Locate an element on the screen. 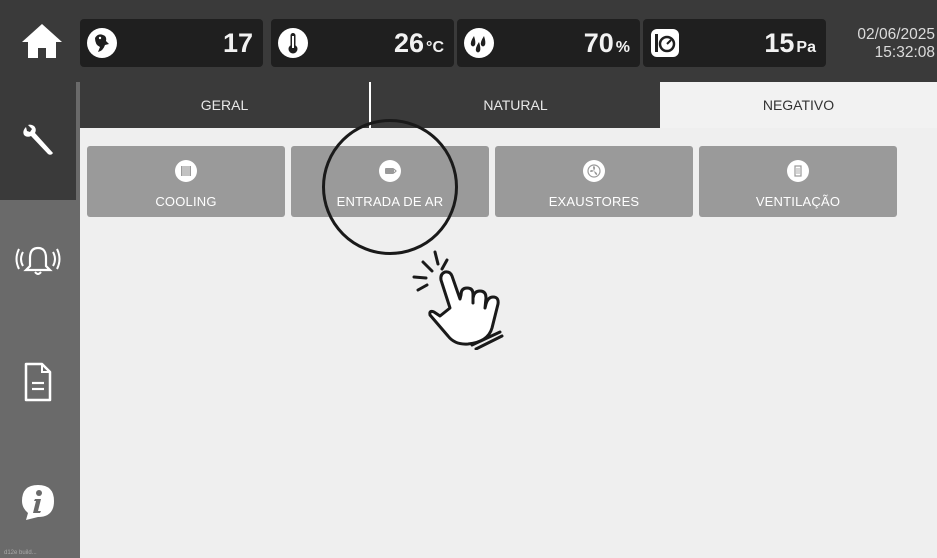 Image resolution: width=937 pixels, height=558 pixels. humidity-display: 70% is located at coordinates (548, 43).